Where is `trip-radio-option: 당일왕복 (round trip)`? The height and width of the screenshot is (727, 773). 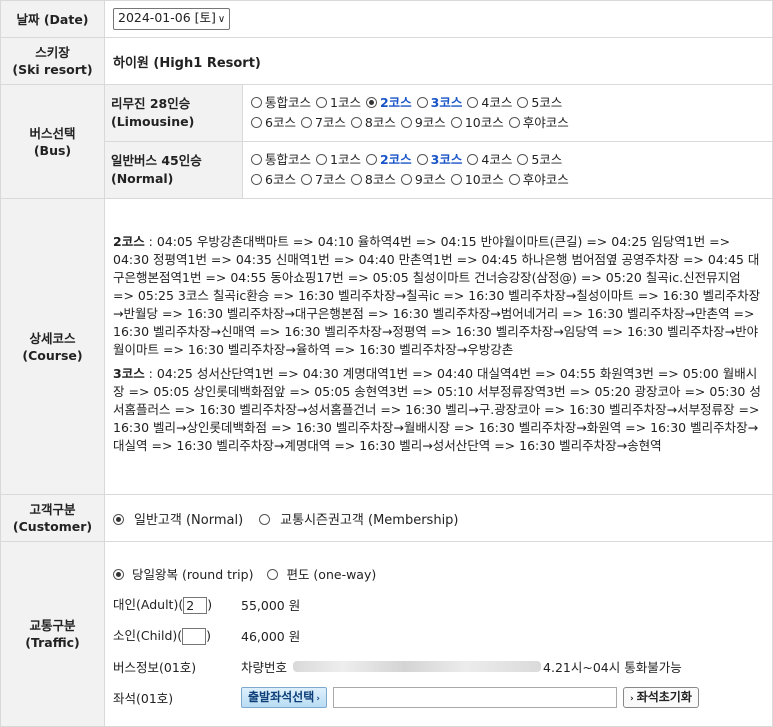
trip-radio-option: 당일왕복 (round trip) is located at coordinates (183, 573).